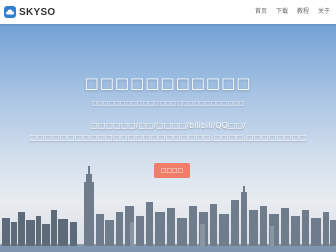  Describe the element at coordinates (261, 12) in the screenshot. I see `nav-item-1: 首页` at that location.